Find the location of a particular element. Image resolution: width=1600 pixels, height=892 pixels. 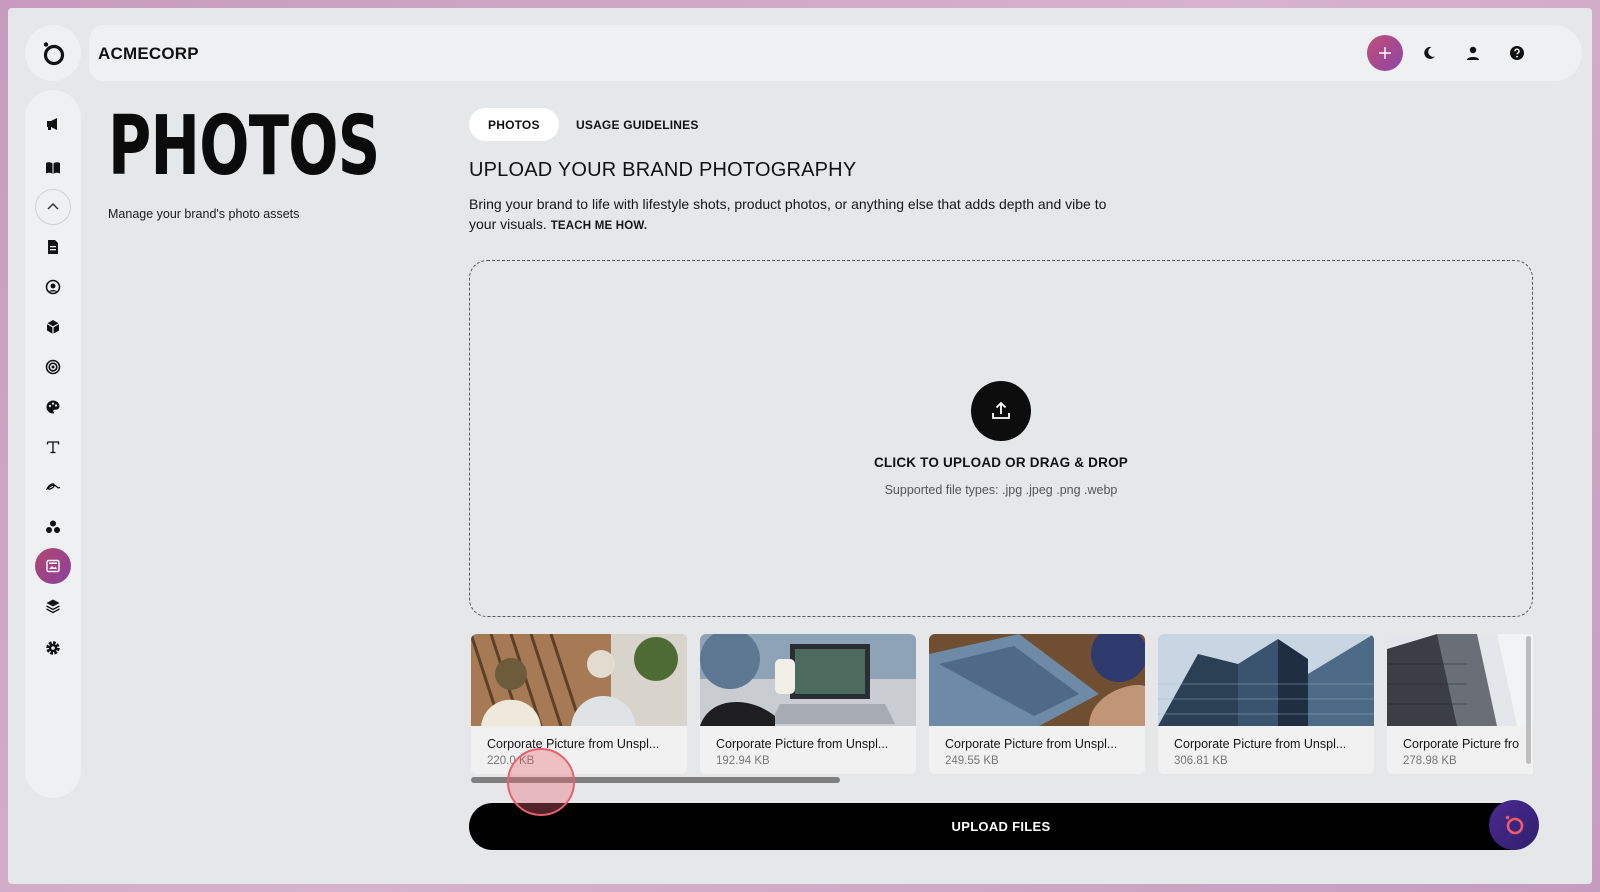

photo-card: Corporate Picture fro 278.98 KB is located at coordinates (1460, 704).